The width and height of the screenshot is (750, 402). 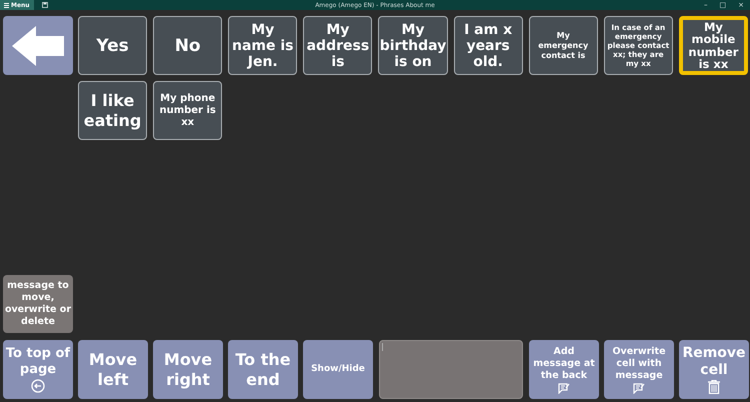 I want to click on left-arrow-icon, so click(x=38, y=46).